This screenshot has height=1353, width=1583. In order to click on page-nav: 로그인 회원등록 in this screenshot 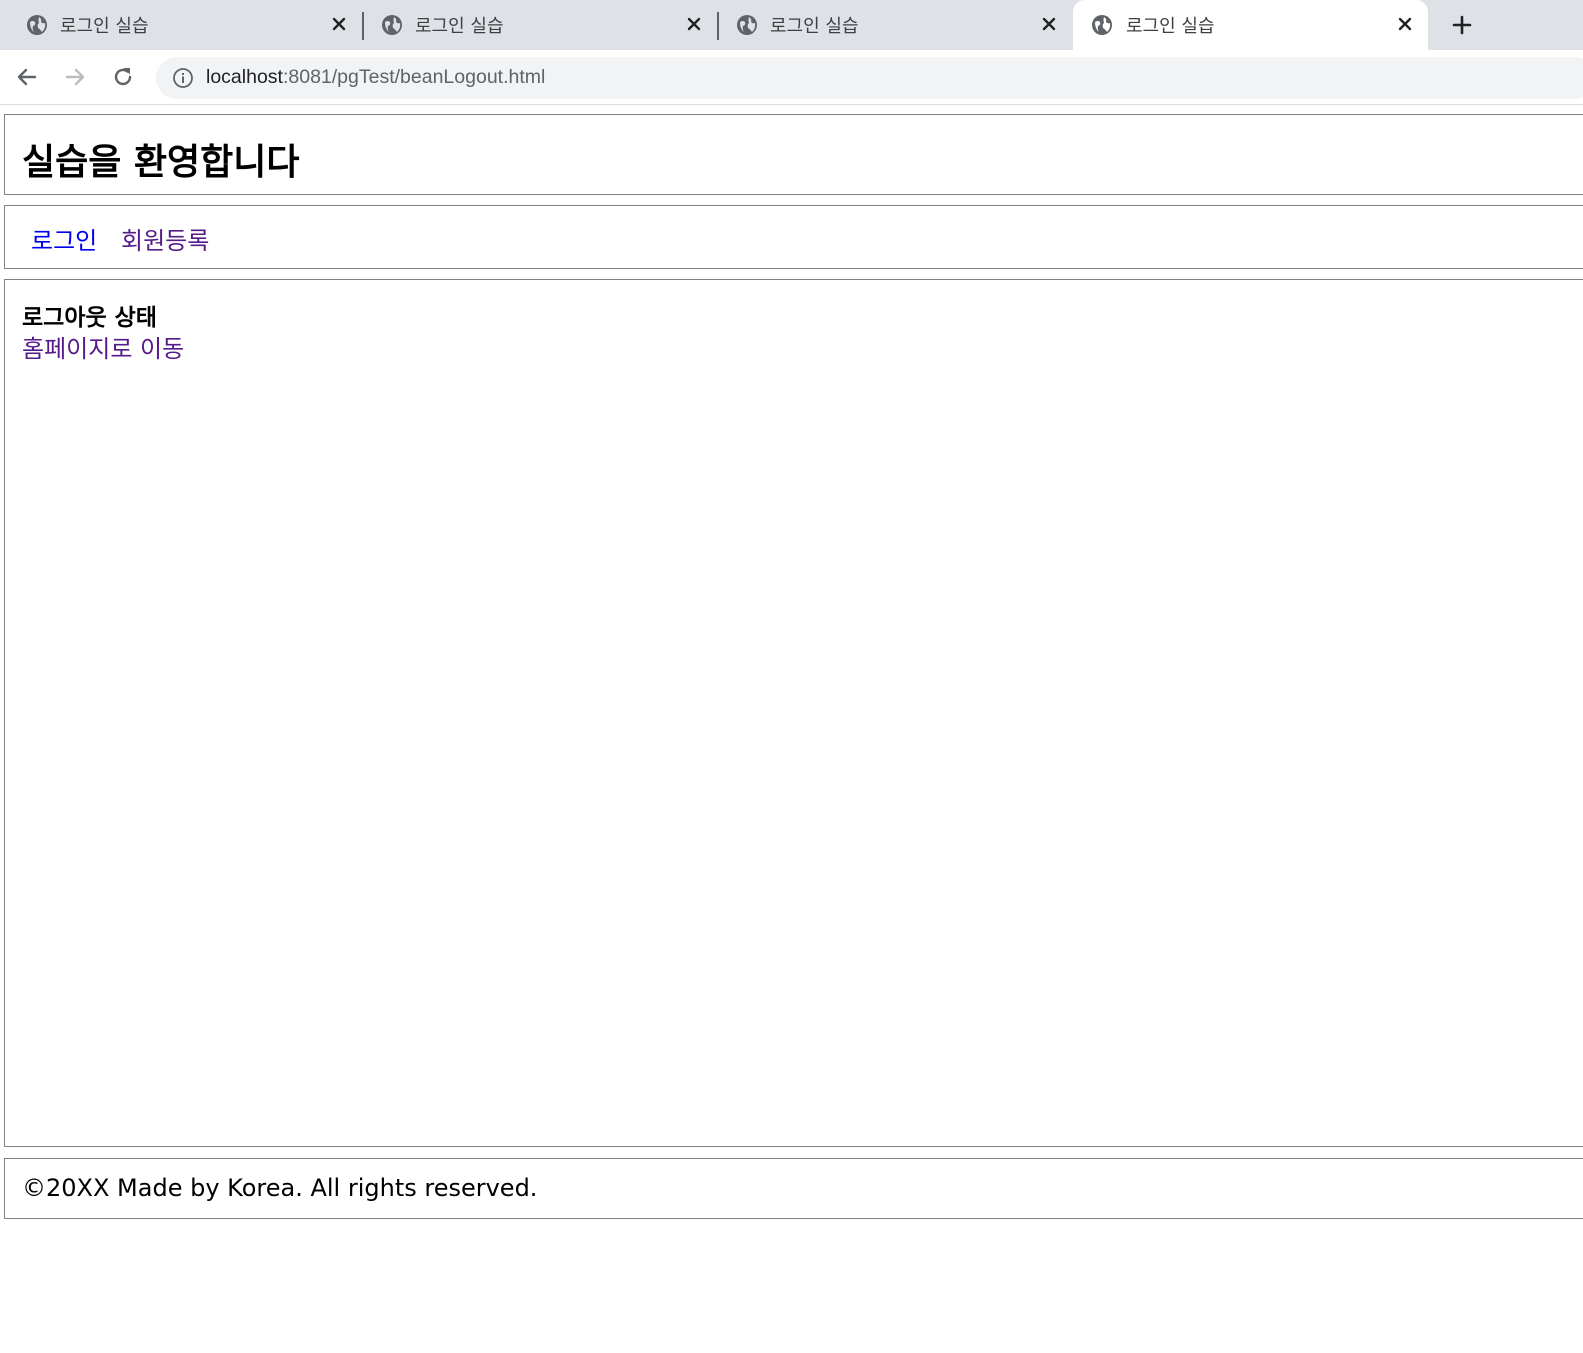, I will do `click(793, 237)`.